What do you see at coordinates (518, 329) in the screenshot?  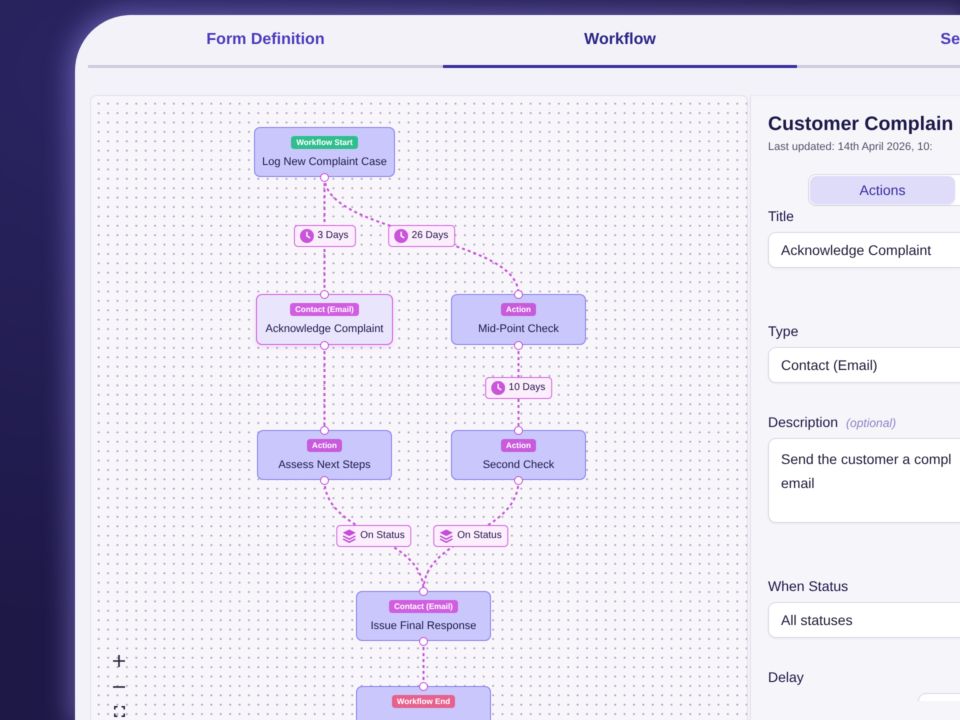 I see `node-title: Mid-Point Check` at bounding box center [518, 329].